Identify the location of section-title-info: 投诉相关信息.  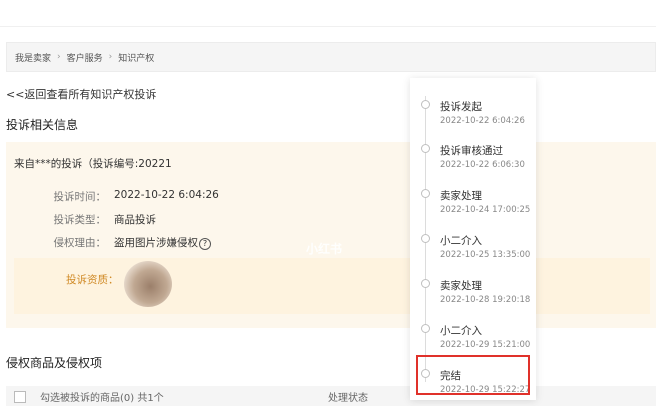
(42, 125).